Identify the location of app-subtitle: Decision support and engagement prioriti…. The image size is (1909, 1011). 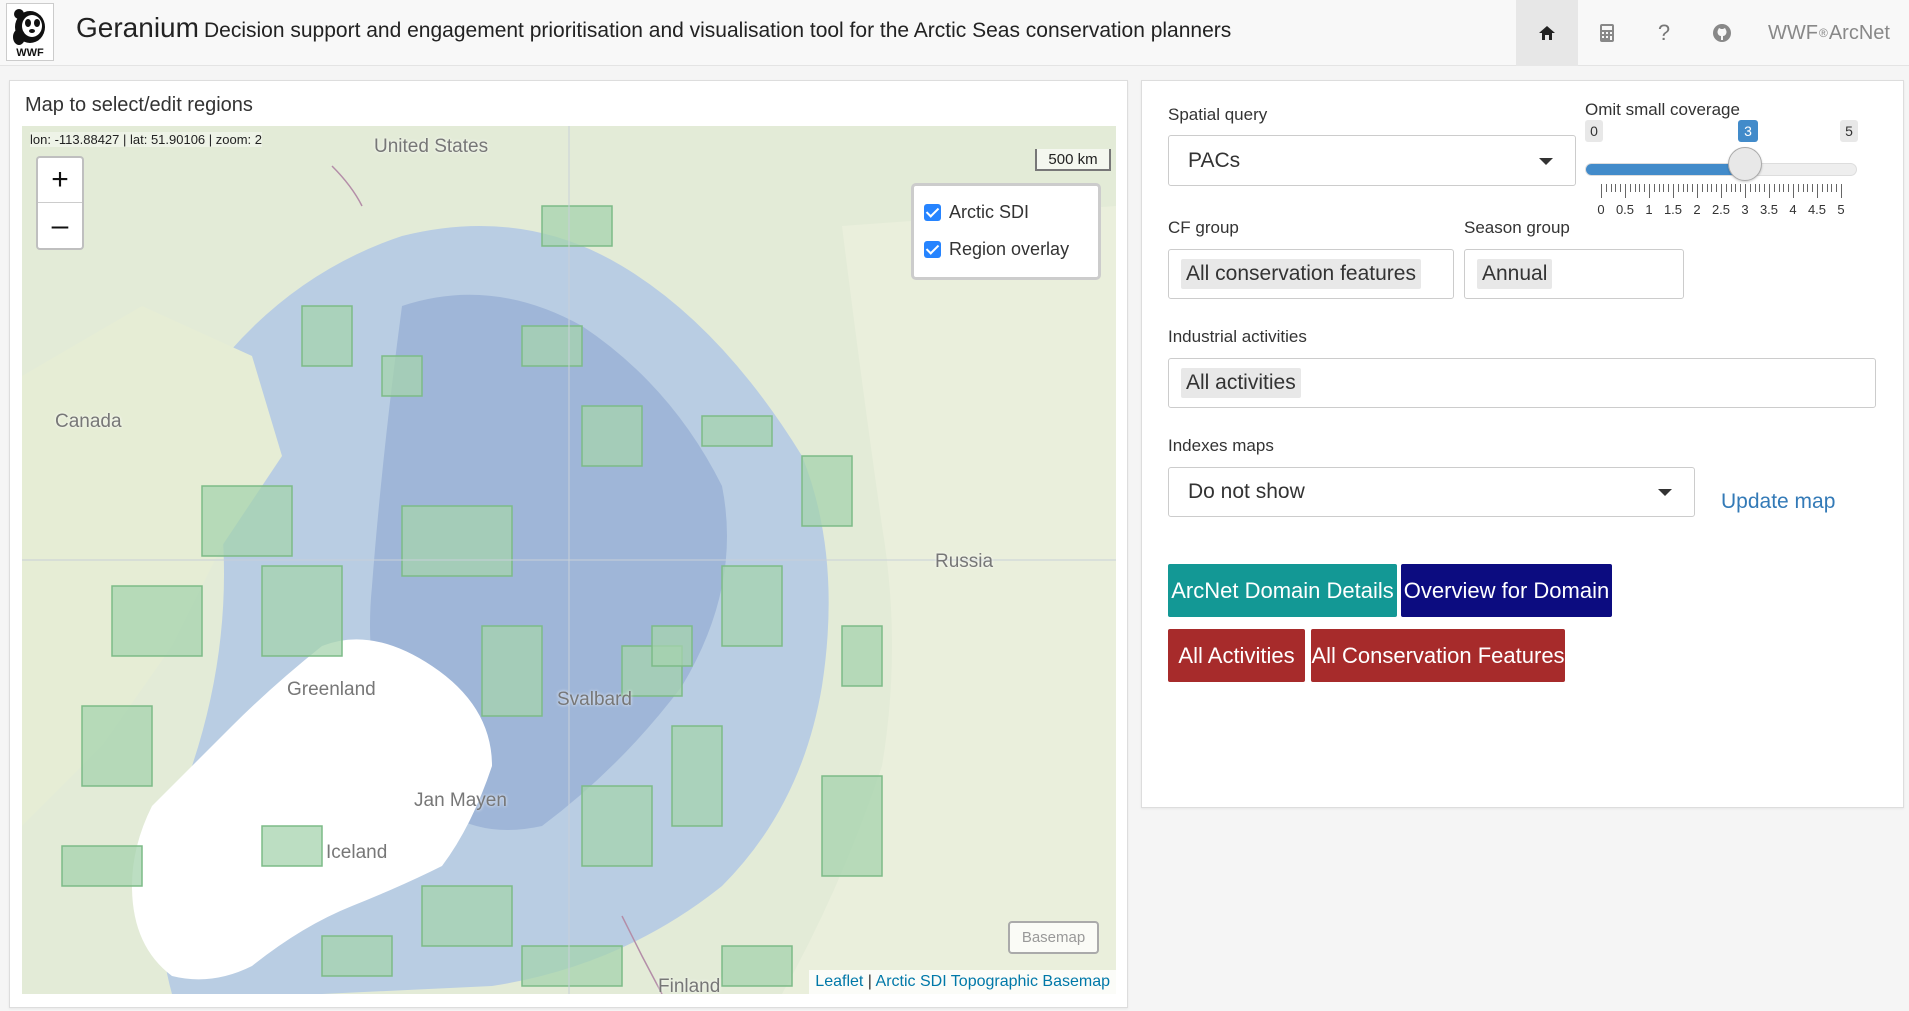
(718, 30).